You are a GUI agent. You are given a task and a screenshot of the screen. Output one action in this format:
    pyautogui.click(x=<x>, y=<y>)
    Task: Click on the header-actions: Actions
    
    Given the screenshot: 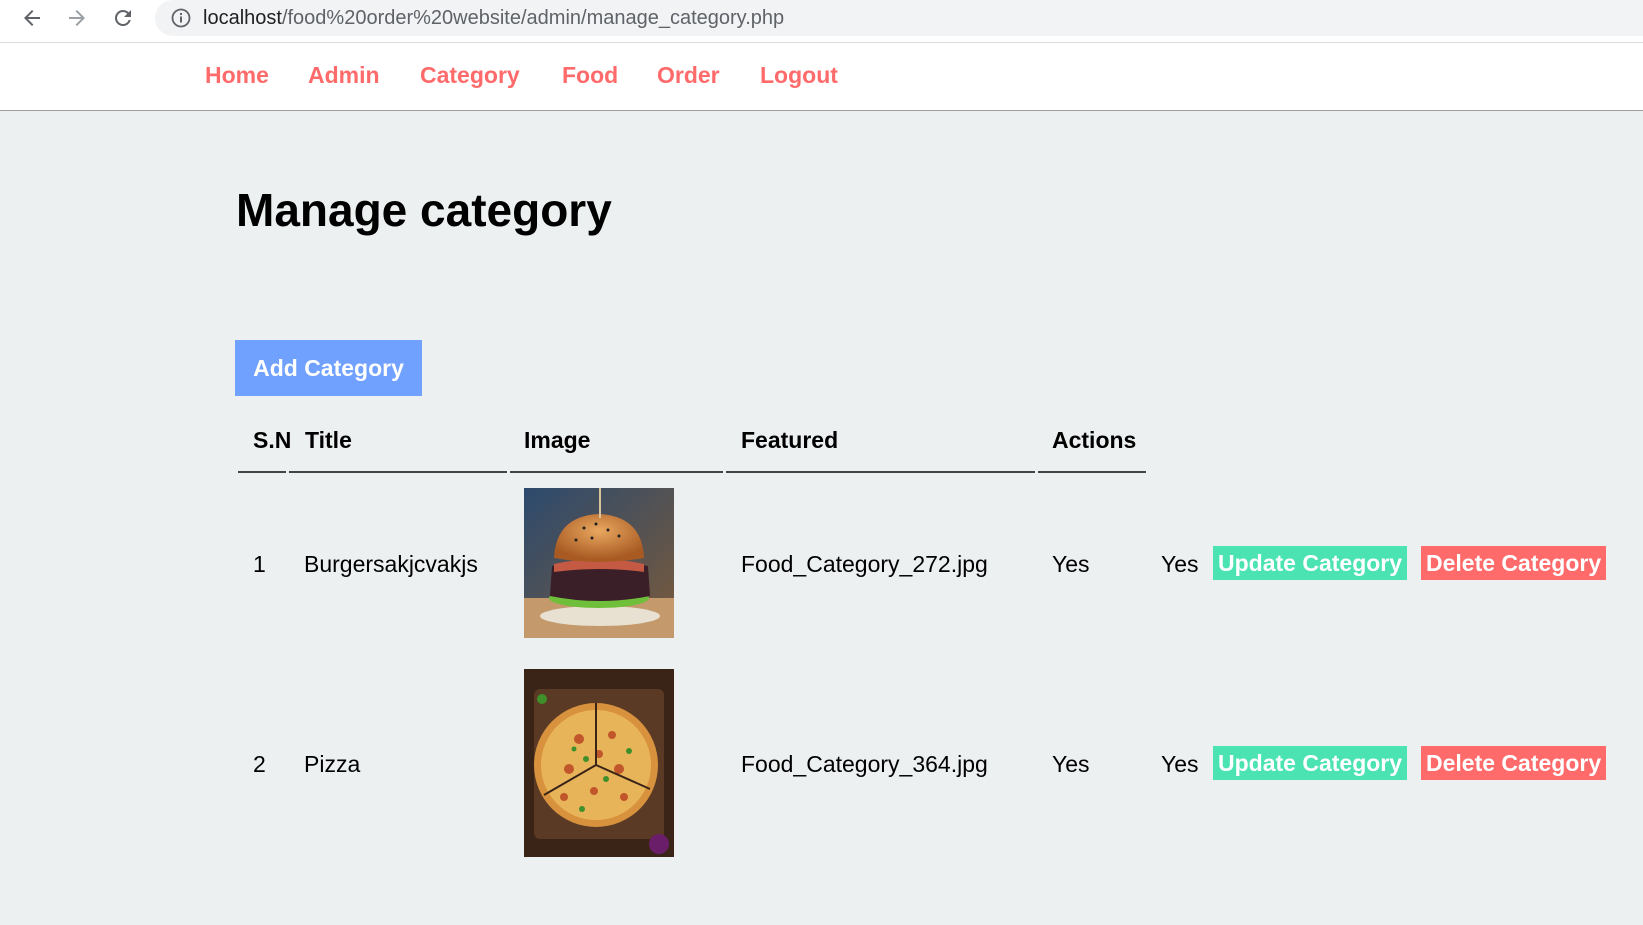 What is the action you would take?
    pyautogui.click(x=1094, y=440)
    